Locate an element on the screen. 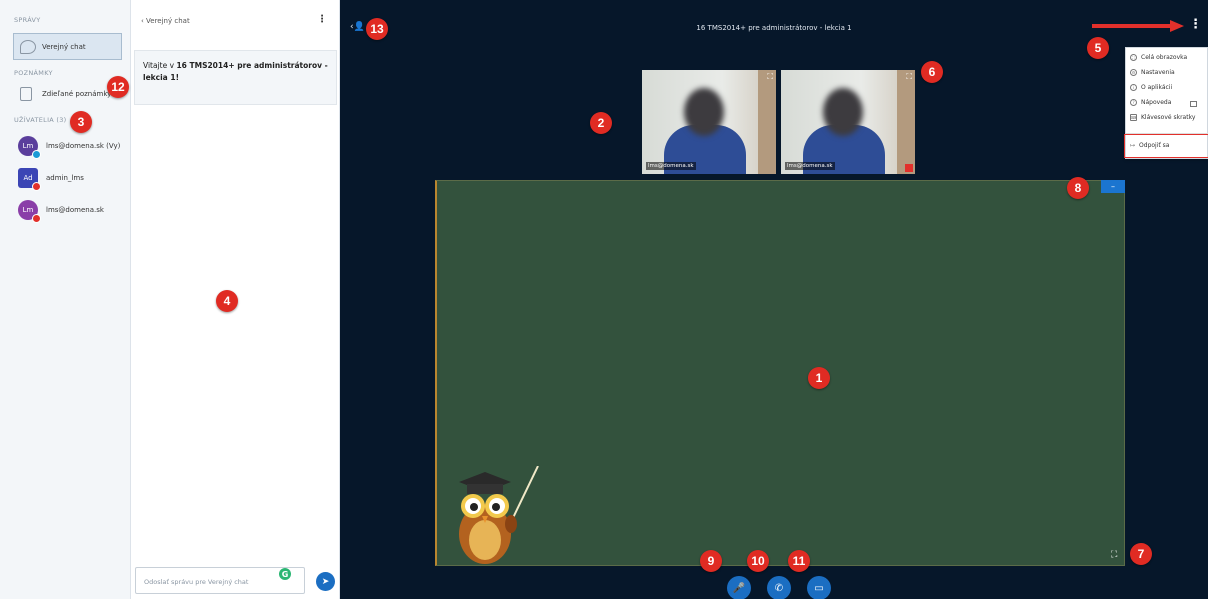 This screenshot has width=1208, height=599. chat-back-button: ‹ Verejný chat is located at coordinates (165, 21).